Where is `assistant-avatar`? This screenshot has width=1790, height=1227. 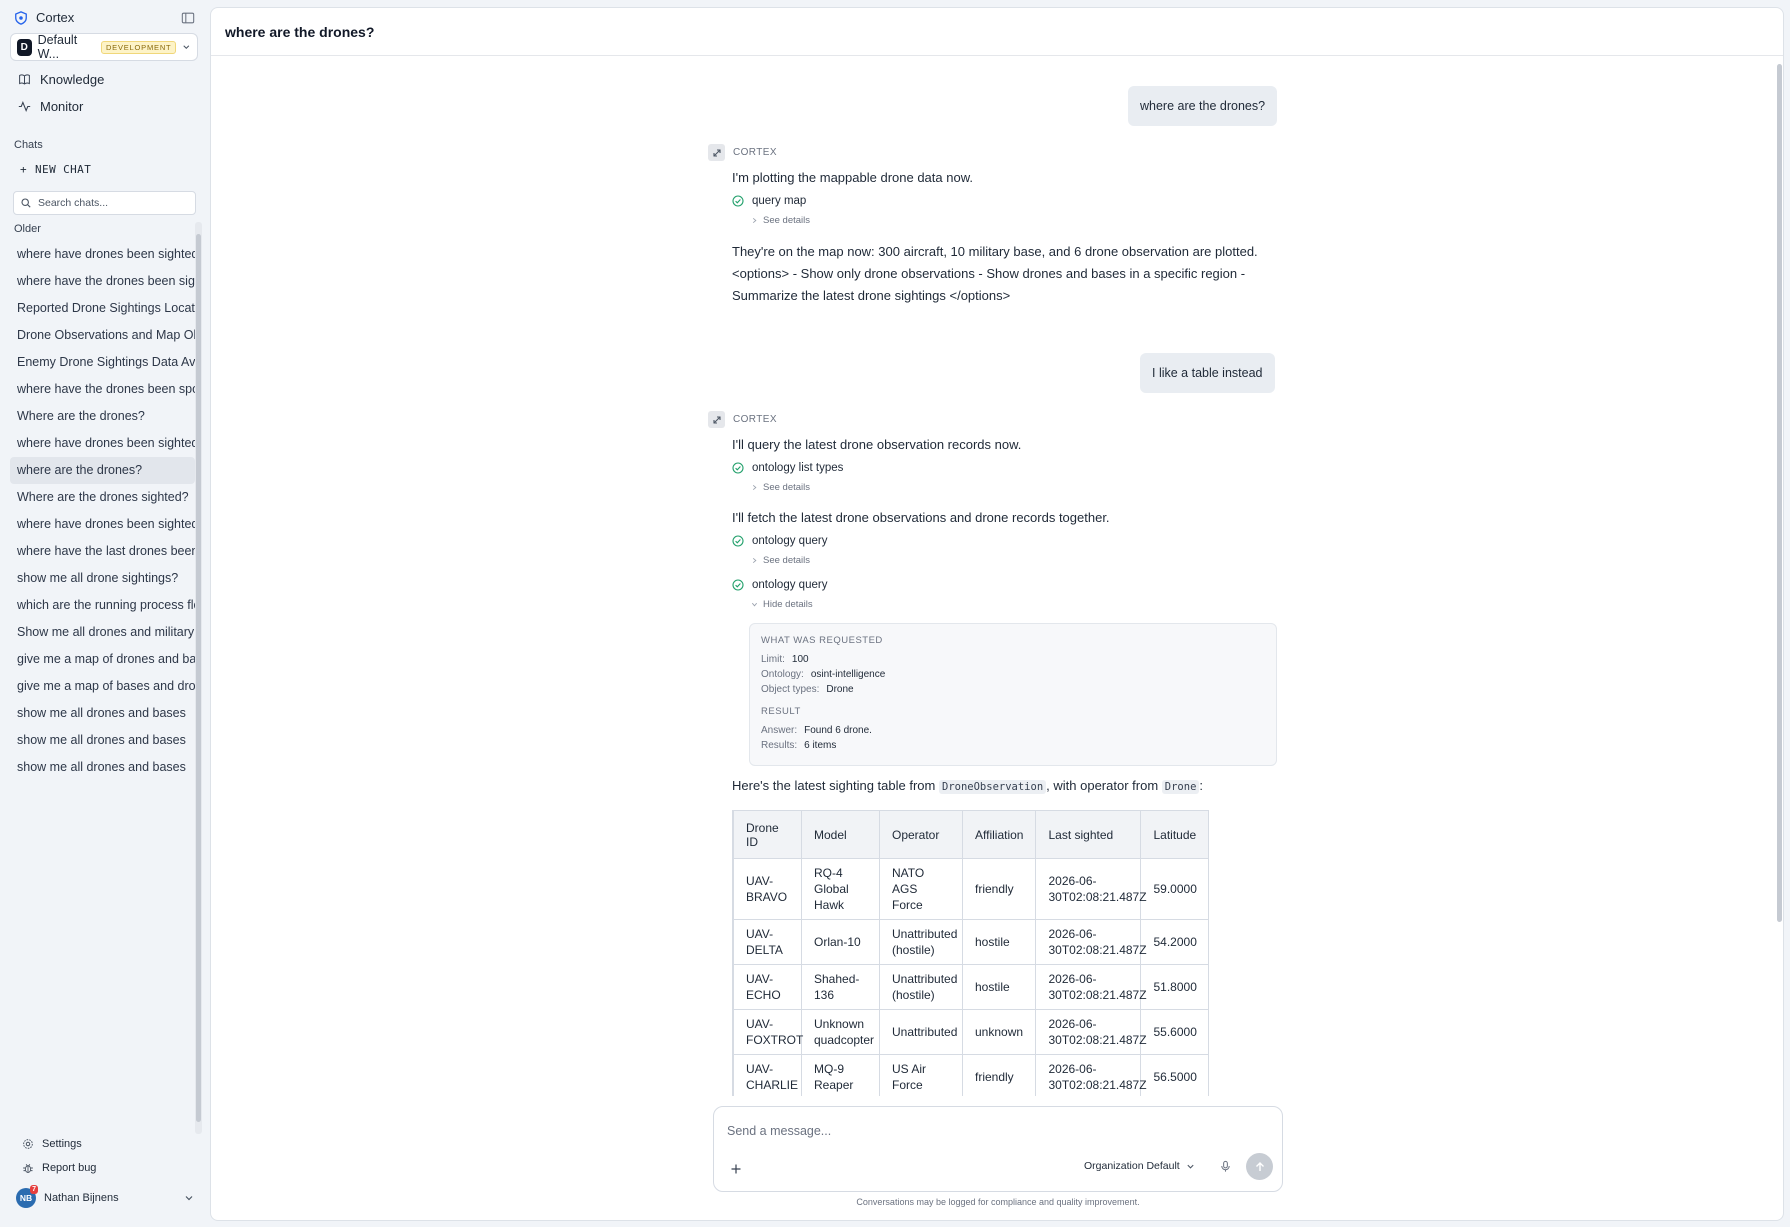
assistant-avatar is located at coordinates (716, 419).